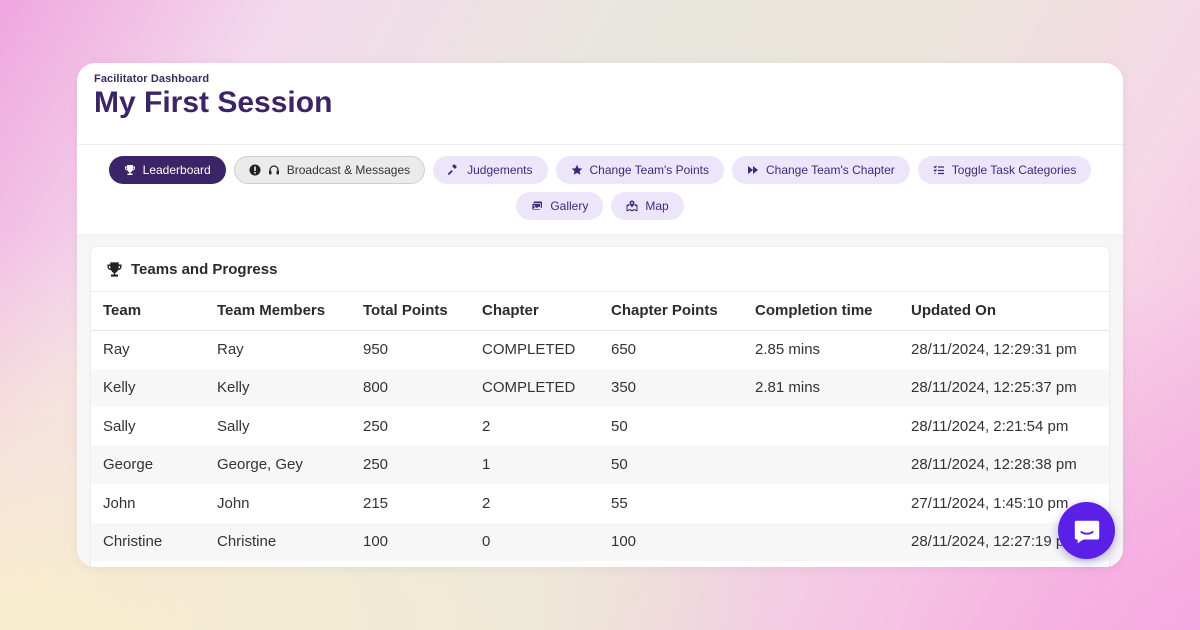  I want to click on column-header: Total Points, so click(410, 311).